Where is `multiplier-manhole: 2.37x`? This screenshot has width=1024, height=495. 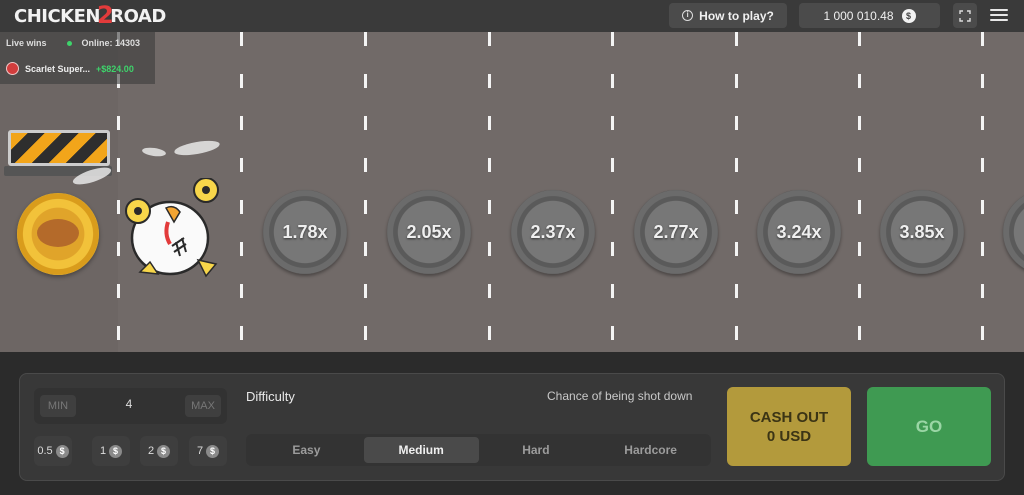 multiplier-manhole: 2.37x is located at coordinates (553, 232).